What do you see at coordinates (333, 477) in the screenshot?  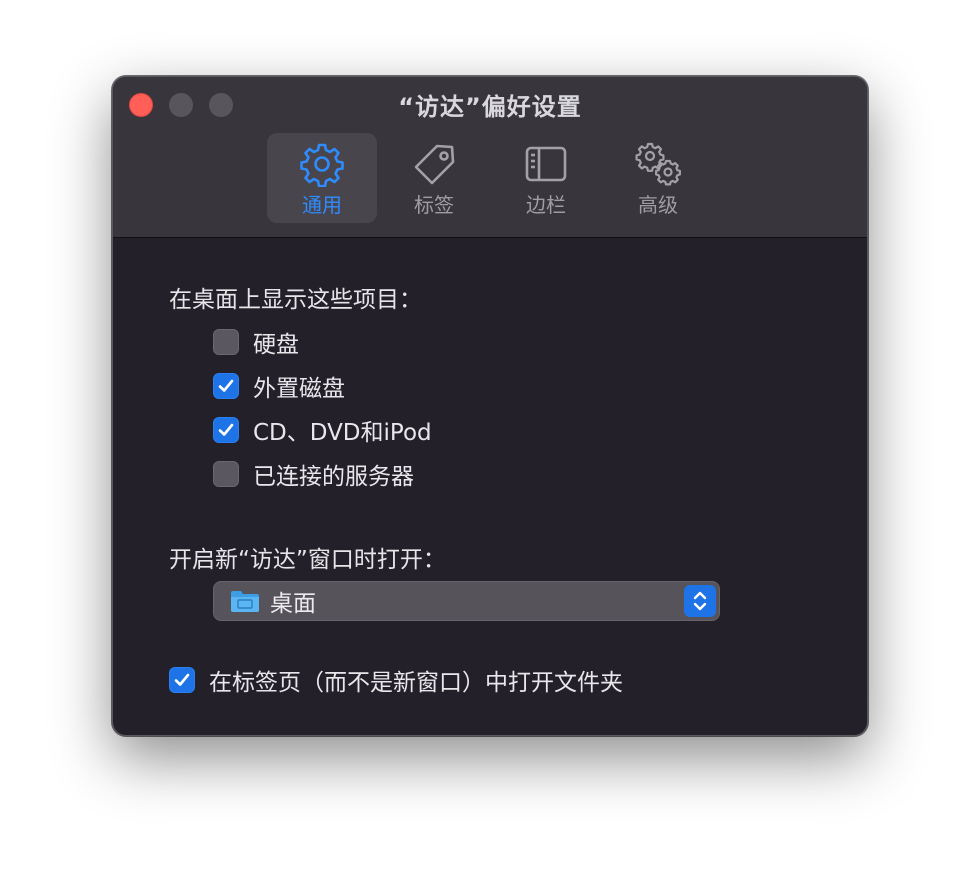 I see `checkbox-label: 已连接的服务器` at bounding box center [333, 477].